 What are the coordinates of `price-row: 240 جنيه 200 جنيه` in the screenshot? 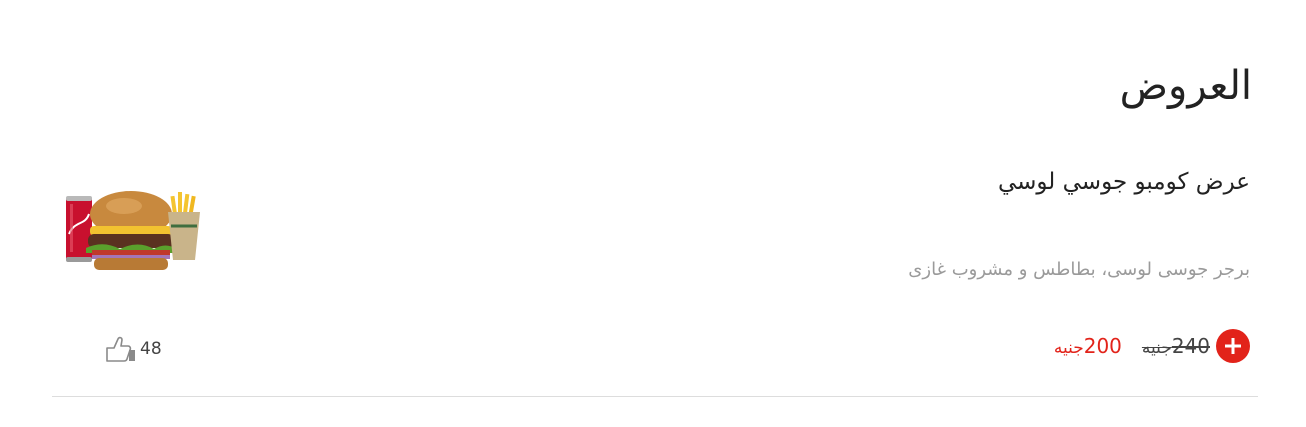 It's located at (1152, 346).